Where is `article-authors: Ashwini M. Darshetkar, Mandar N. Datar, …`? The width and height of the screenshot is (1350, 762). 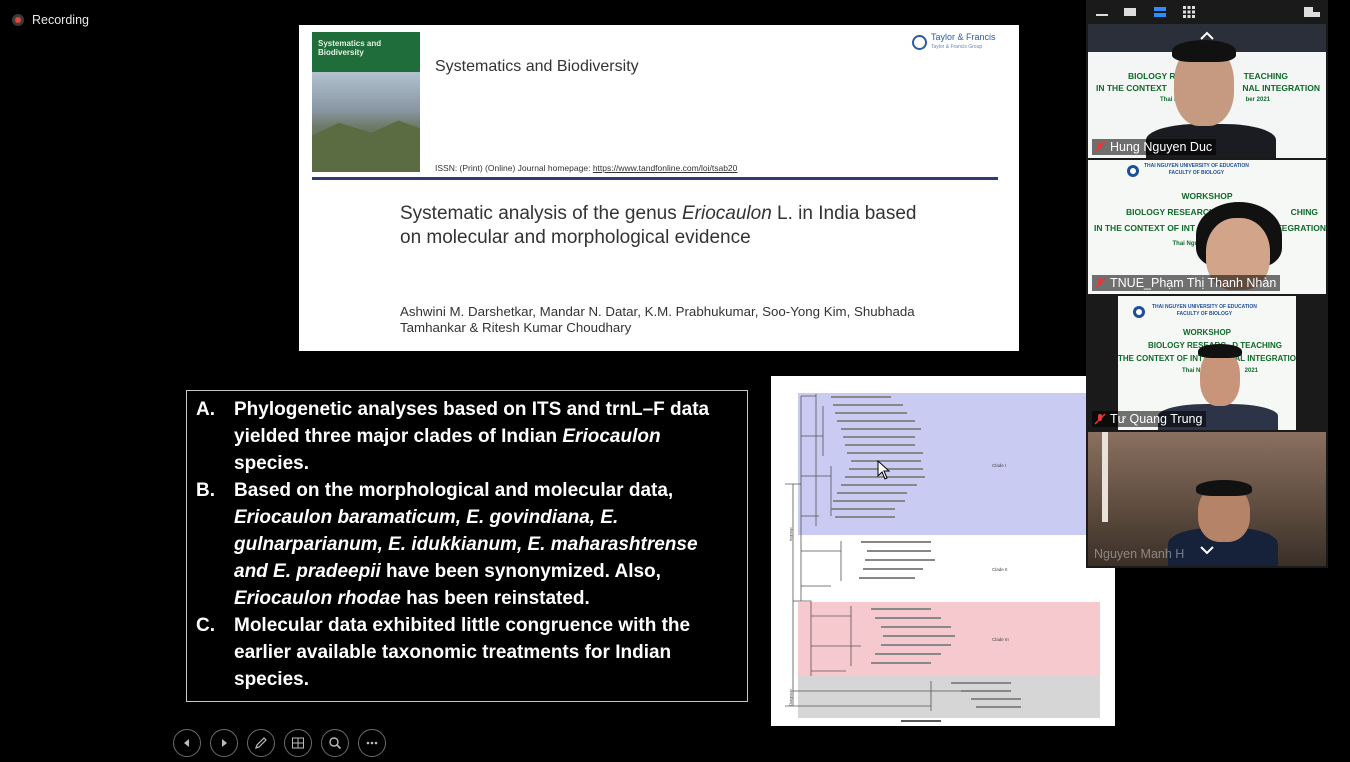 article-authors: Ashwini M. Darshetkar, Mandar N. Datar, … is located at coordinates (657, 319).